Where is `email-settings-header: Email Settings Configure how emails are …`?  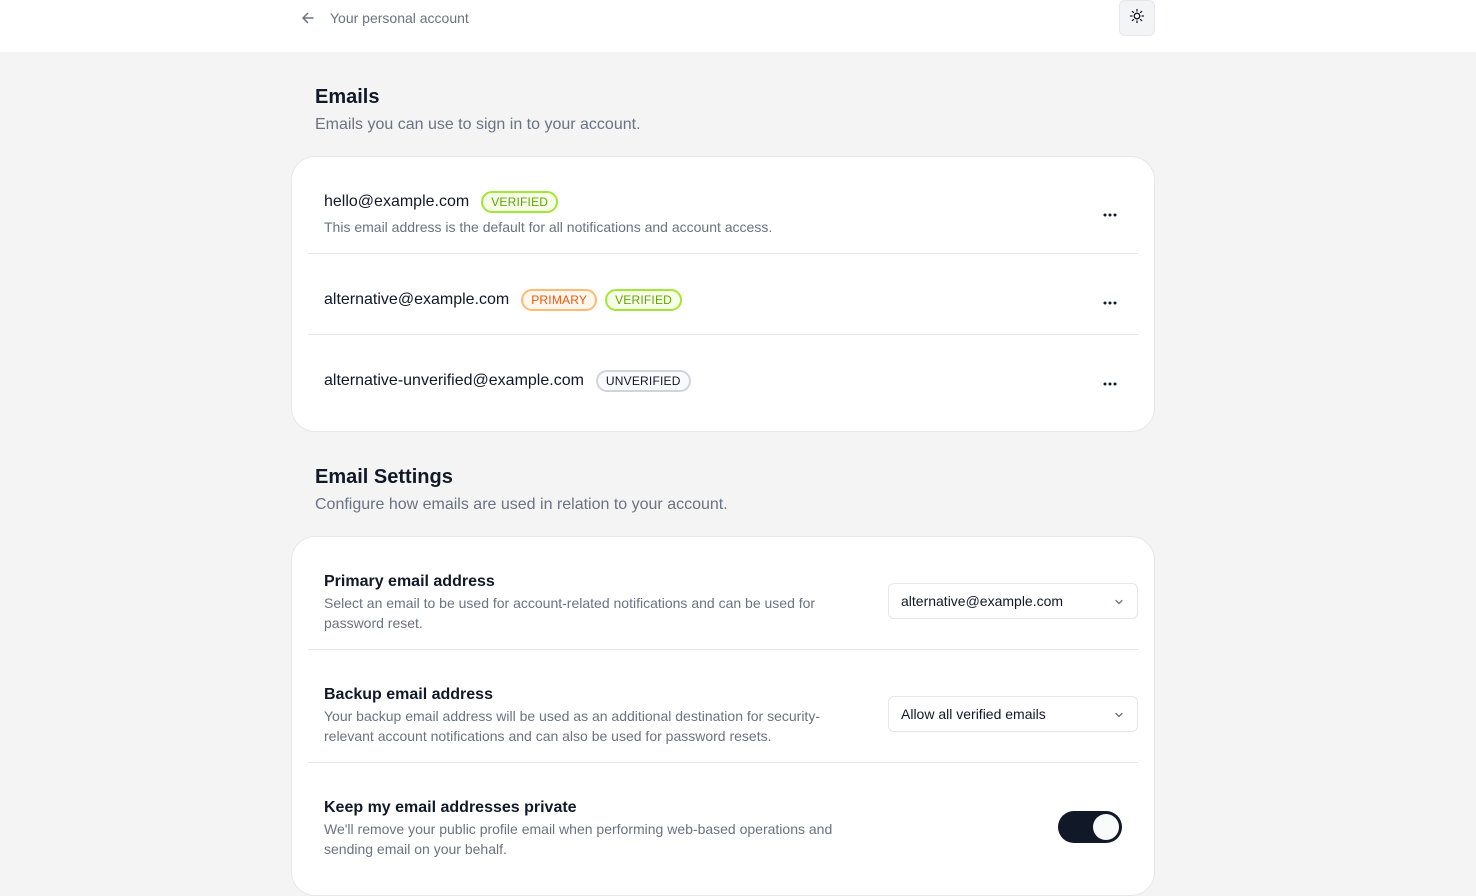
email-settings-header: Email Settings Configure how emails are … is located at coordinates (521, 490).